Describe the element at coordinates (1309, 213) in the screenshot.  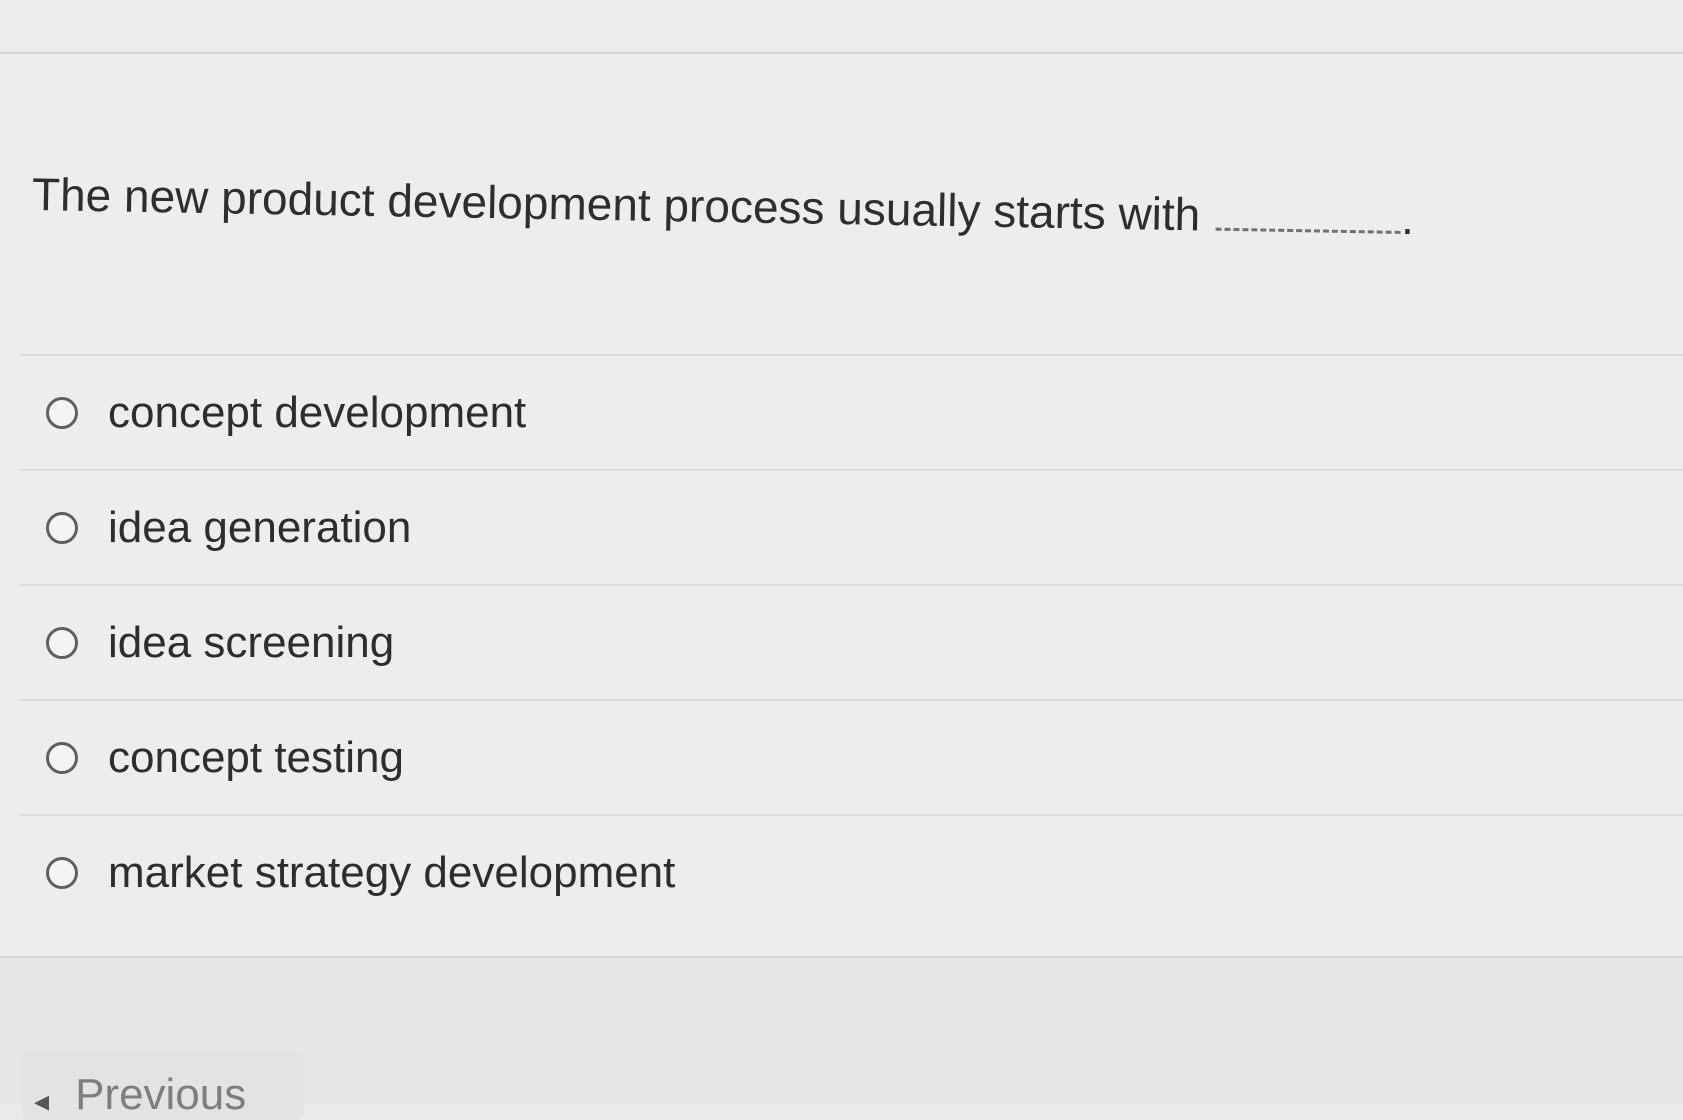
I see `answer-blank` at that location.